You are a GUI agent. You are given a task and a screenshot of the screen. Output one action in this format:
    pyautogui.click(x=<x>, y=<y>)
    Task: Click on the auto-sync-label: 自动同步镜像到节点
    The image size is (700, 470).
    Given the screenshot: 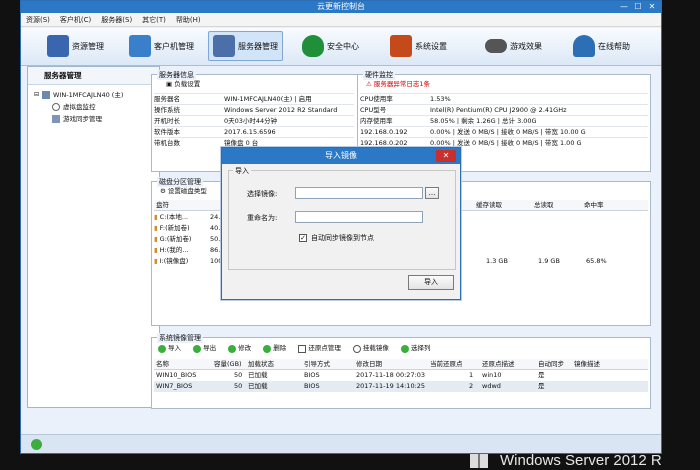 What is the action you would take?
    pyautogui.click(x=342, y=238)
    